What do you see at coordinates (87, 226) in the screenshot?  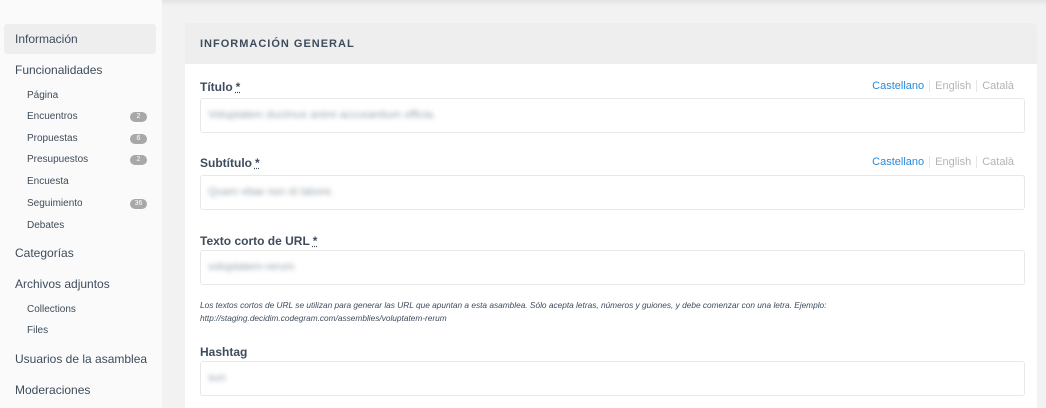 I see `sidebar-subitem-debates: Debates` at bounding box center [87, 226].